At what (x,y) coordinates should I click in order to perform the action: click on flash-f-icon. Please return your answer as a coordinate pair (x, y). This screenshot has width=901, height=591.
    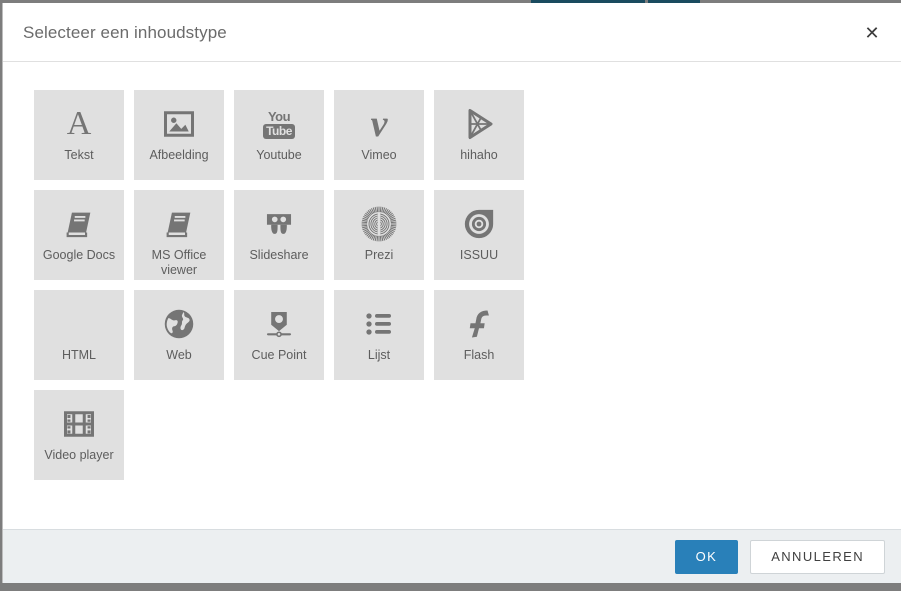
    Looking at the image, I should click on (479, 324).